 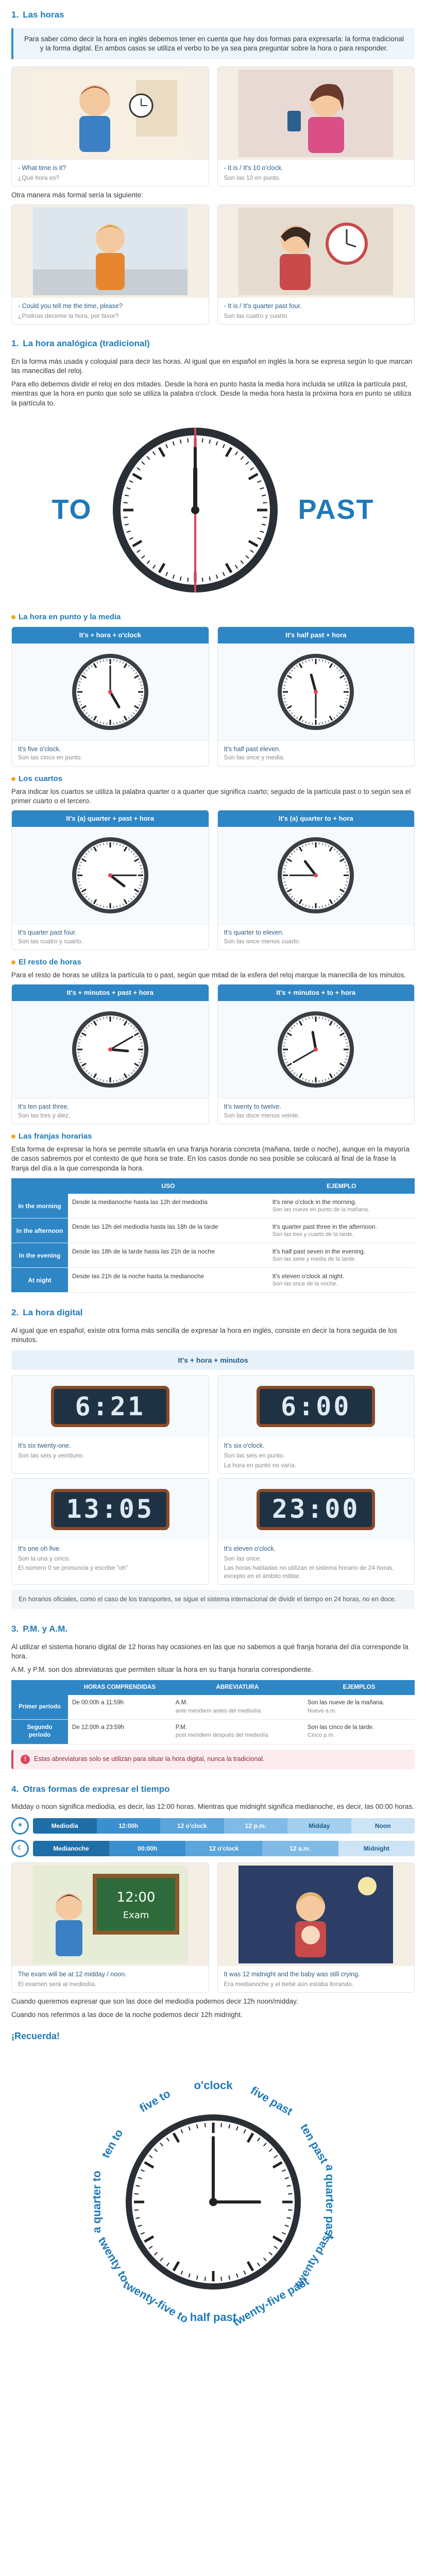 I want to click on example-en: It's half past seven in the evening., so click(x=319, y=1252).